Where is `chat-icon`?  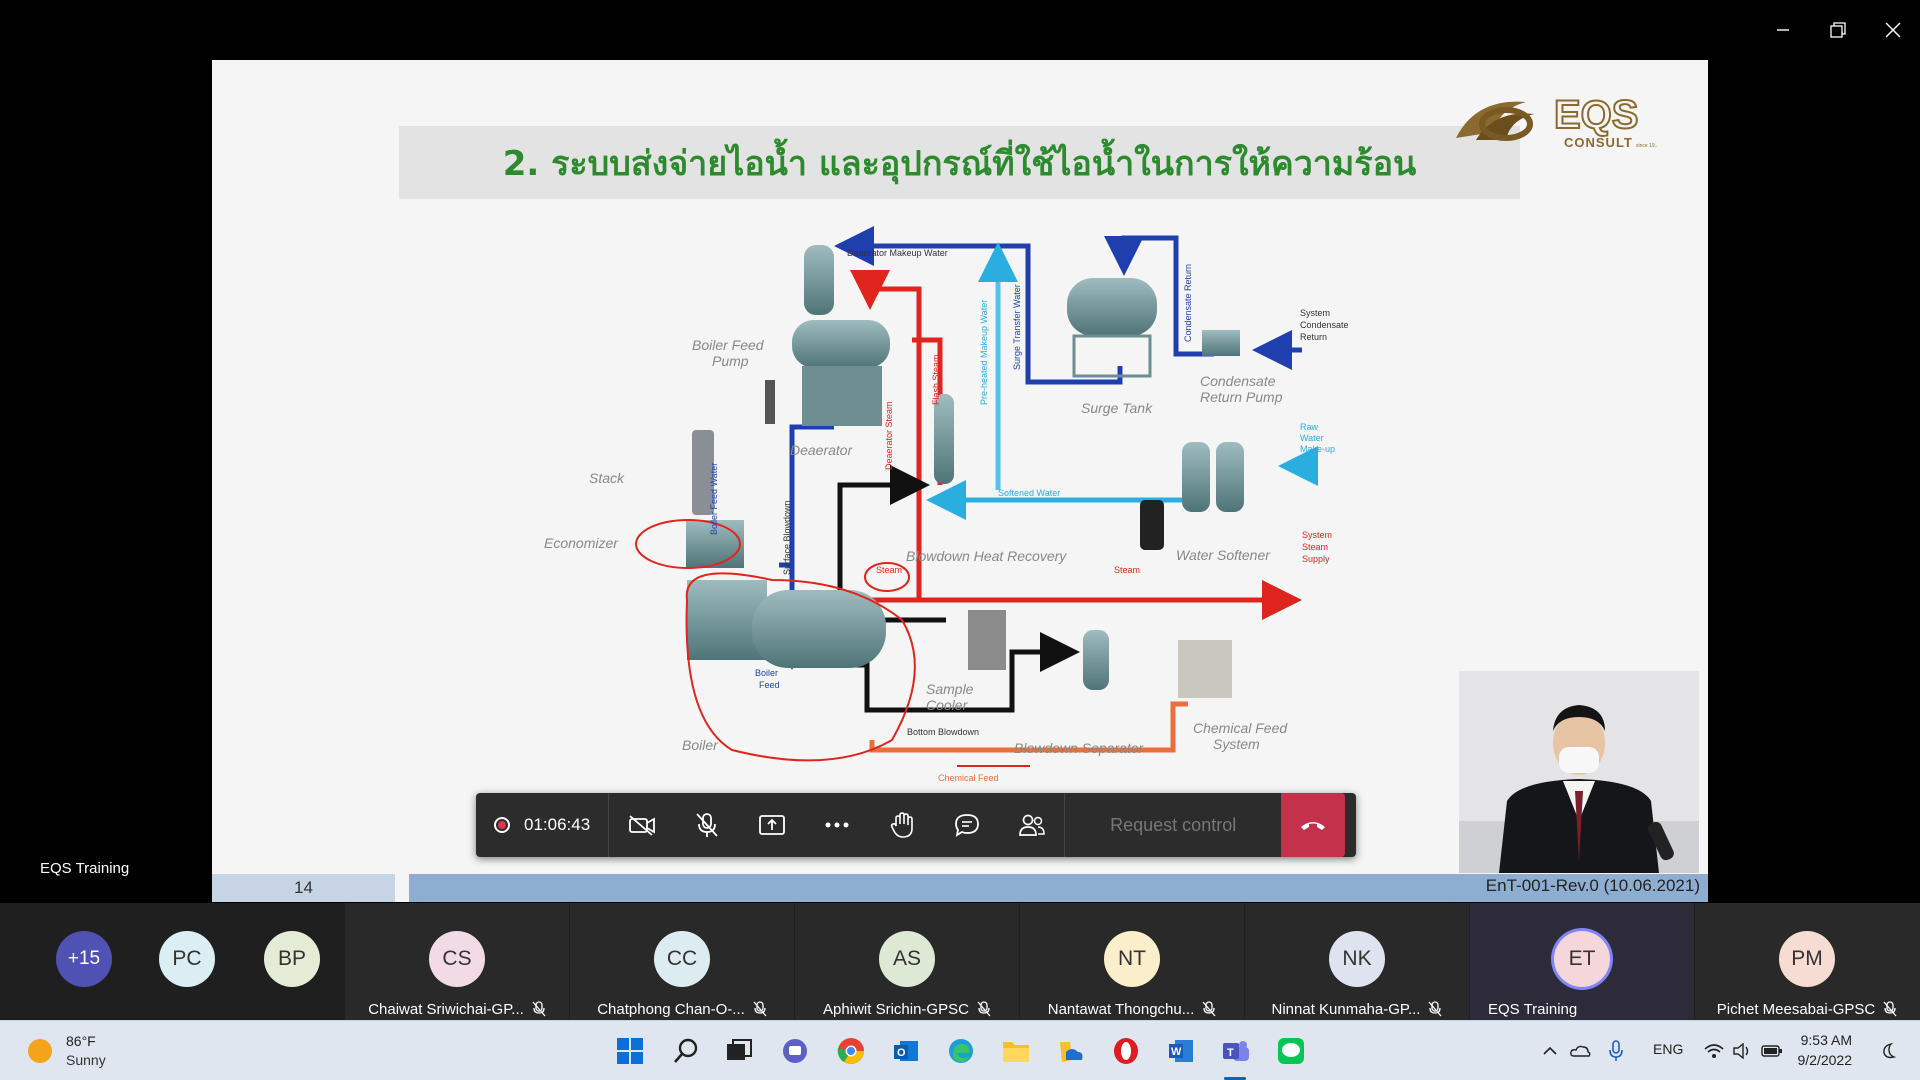 chat-icon is located at coordinates (966, 825).